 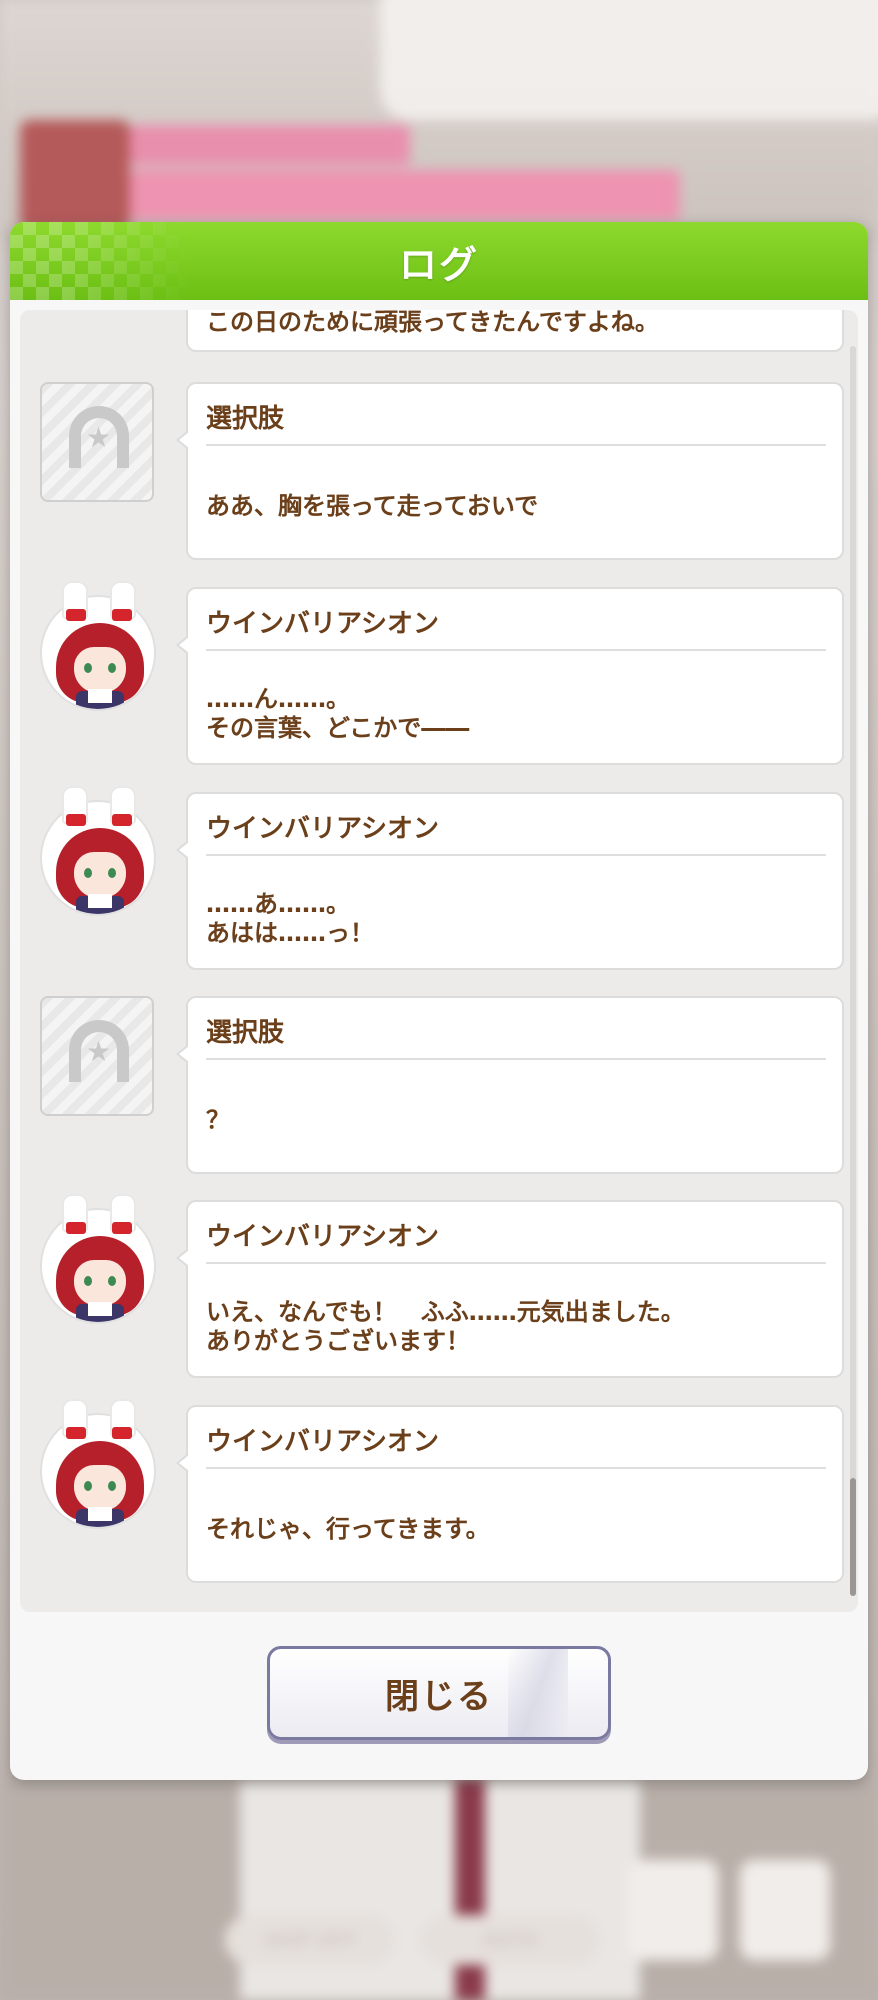 I want to click on message-text: ……あ……。 あはは……っ！, so click(x=290, y=918).